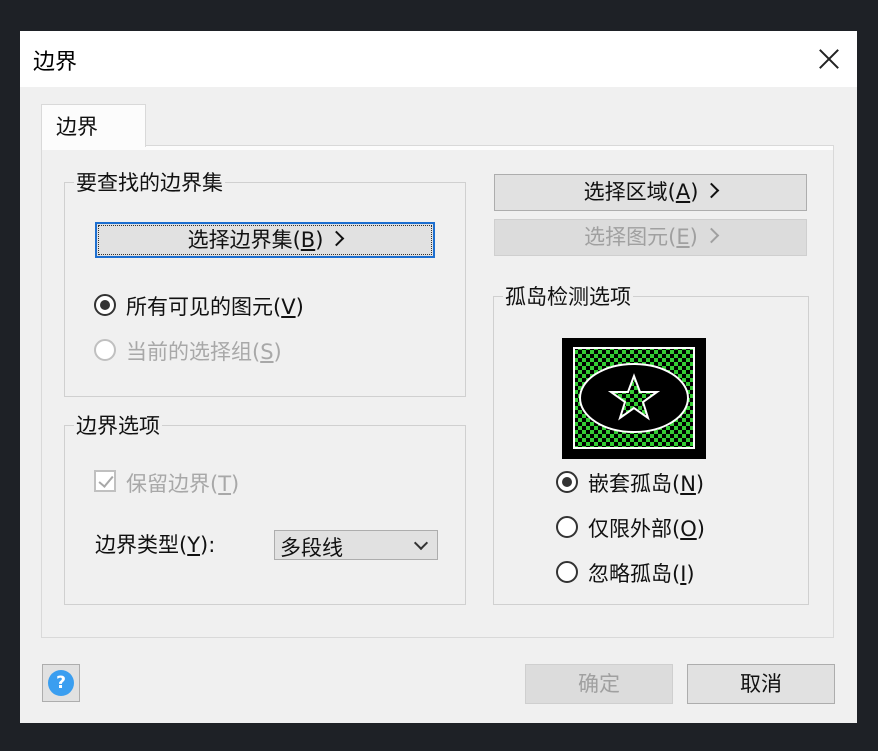 The height and width of the screenshot is (751, 878). What do you see at coordinates (641, 574) in the screenshot?
I see `radio-ignore-islands-label: 忽略孤岛(I)` at bounding box center [641, 574].